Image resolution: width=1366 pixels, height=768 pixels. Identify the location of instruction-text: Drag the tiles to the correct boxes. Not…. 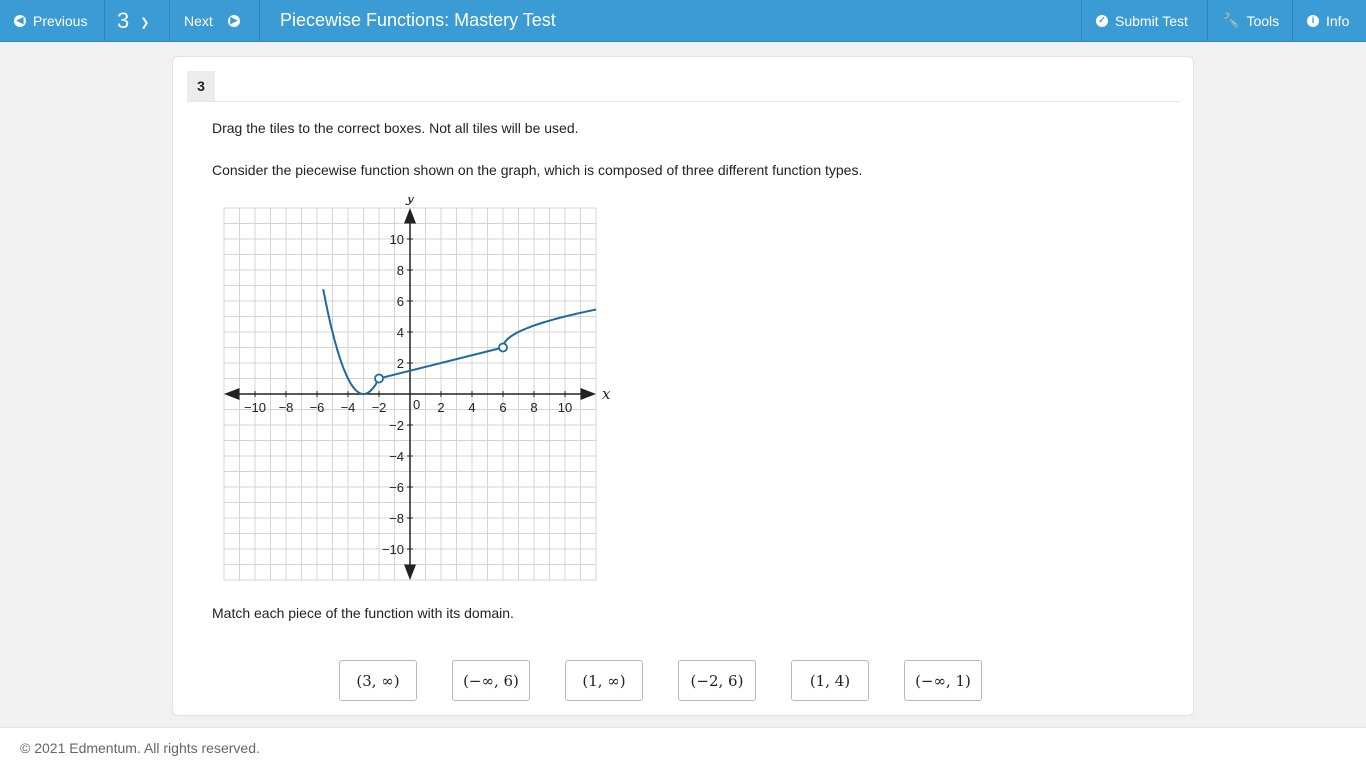
(395, 128).